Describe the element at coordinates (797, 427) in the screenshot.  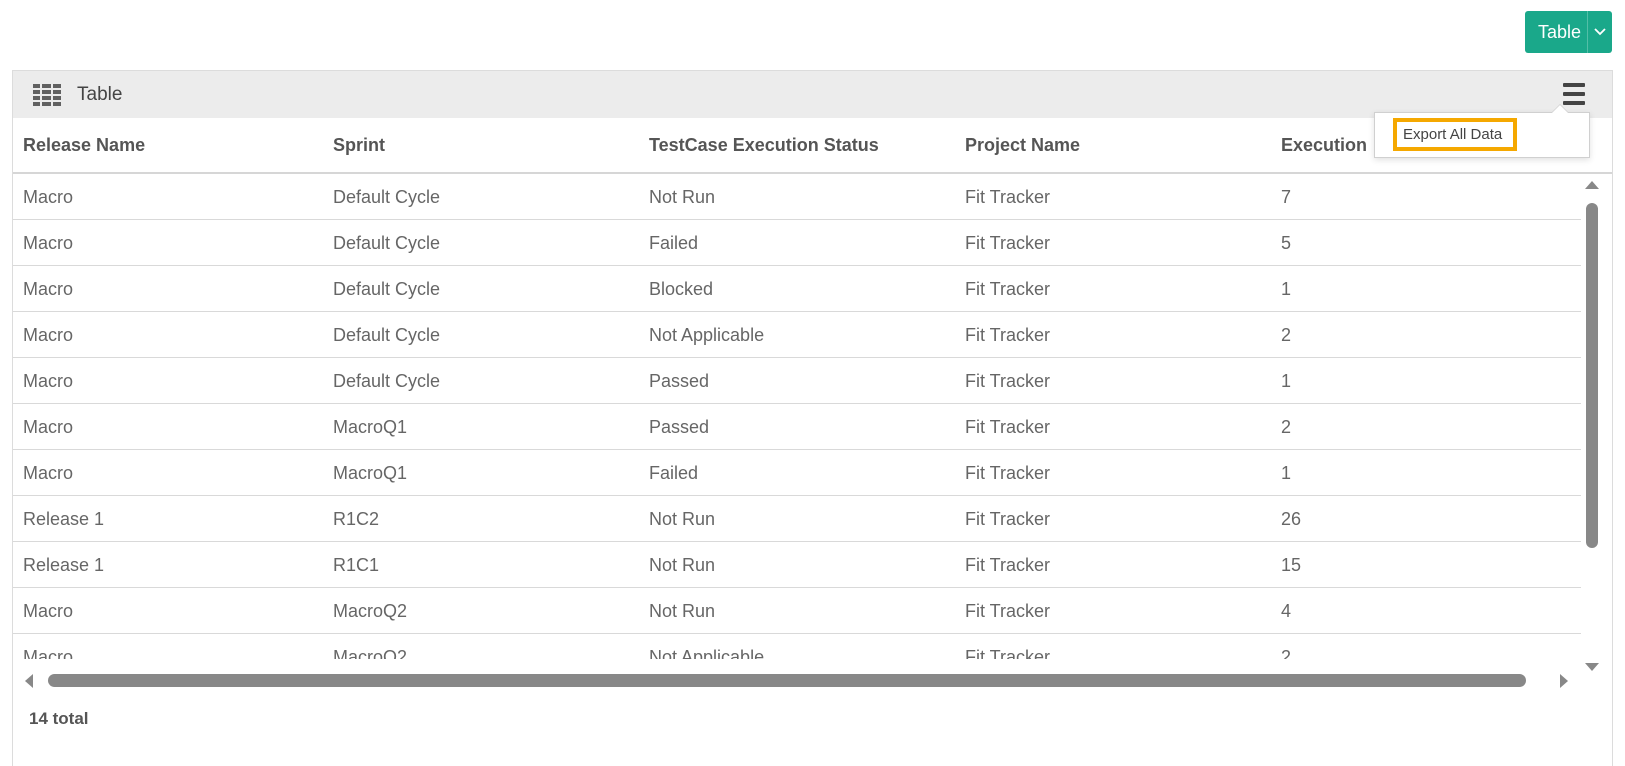
I see `table-row: Macro MacroQ1 Passed Fit Tracker 2` at that location.